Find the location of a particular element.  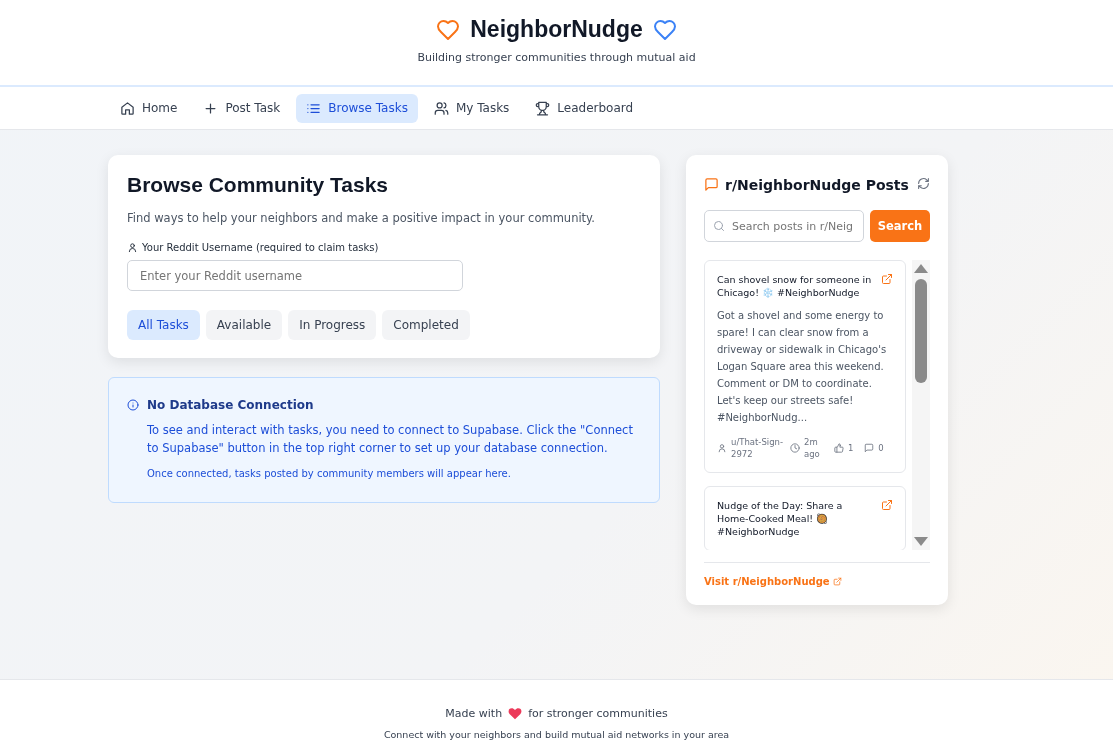

post-title: Nudge of the Day: Share a Home-Cooked Meal! 🥘 #NeighborNudge is located at coordinates (780, 518).